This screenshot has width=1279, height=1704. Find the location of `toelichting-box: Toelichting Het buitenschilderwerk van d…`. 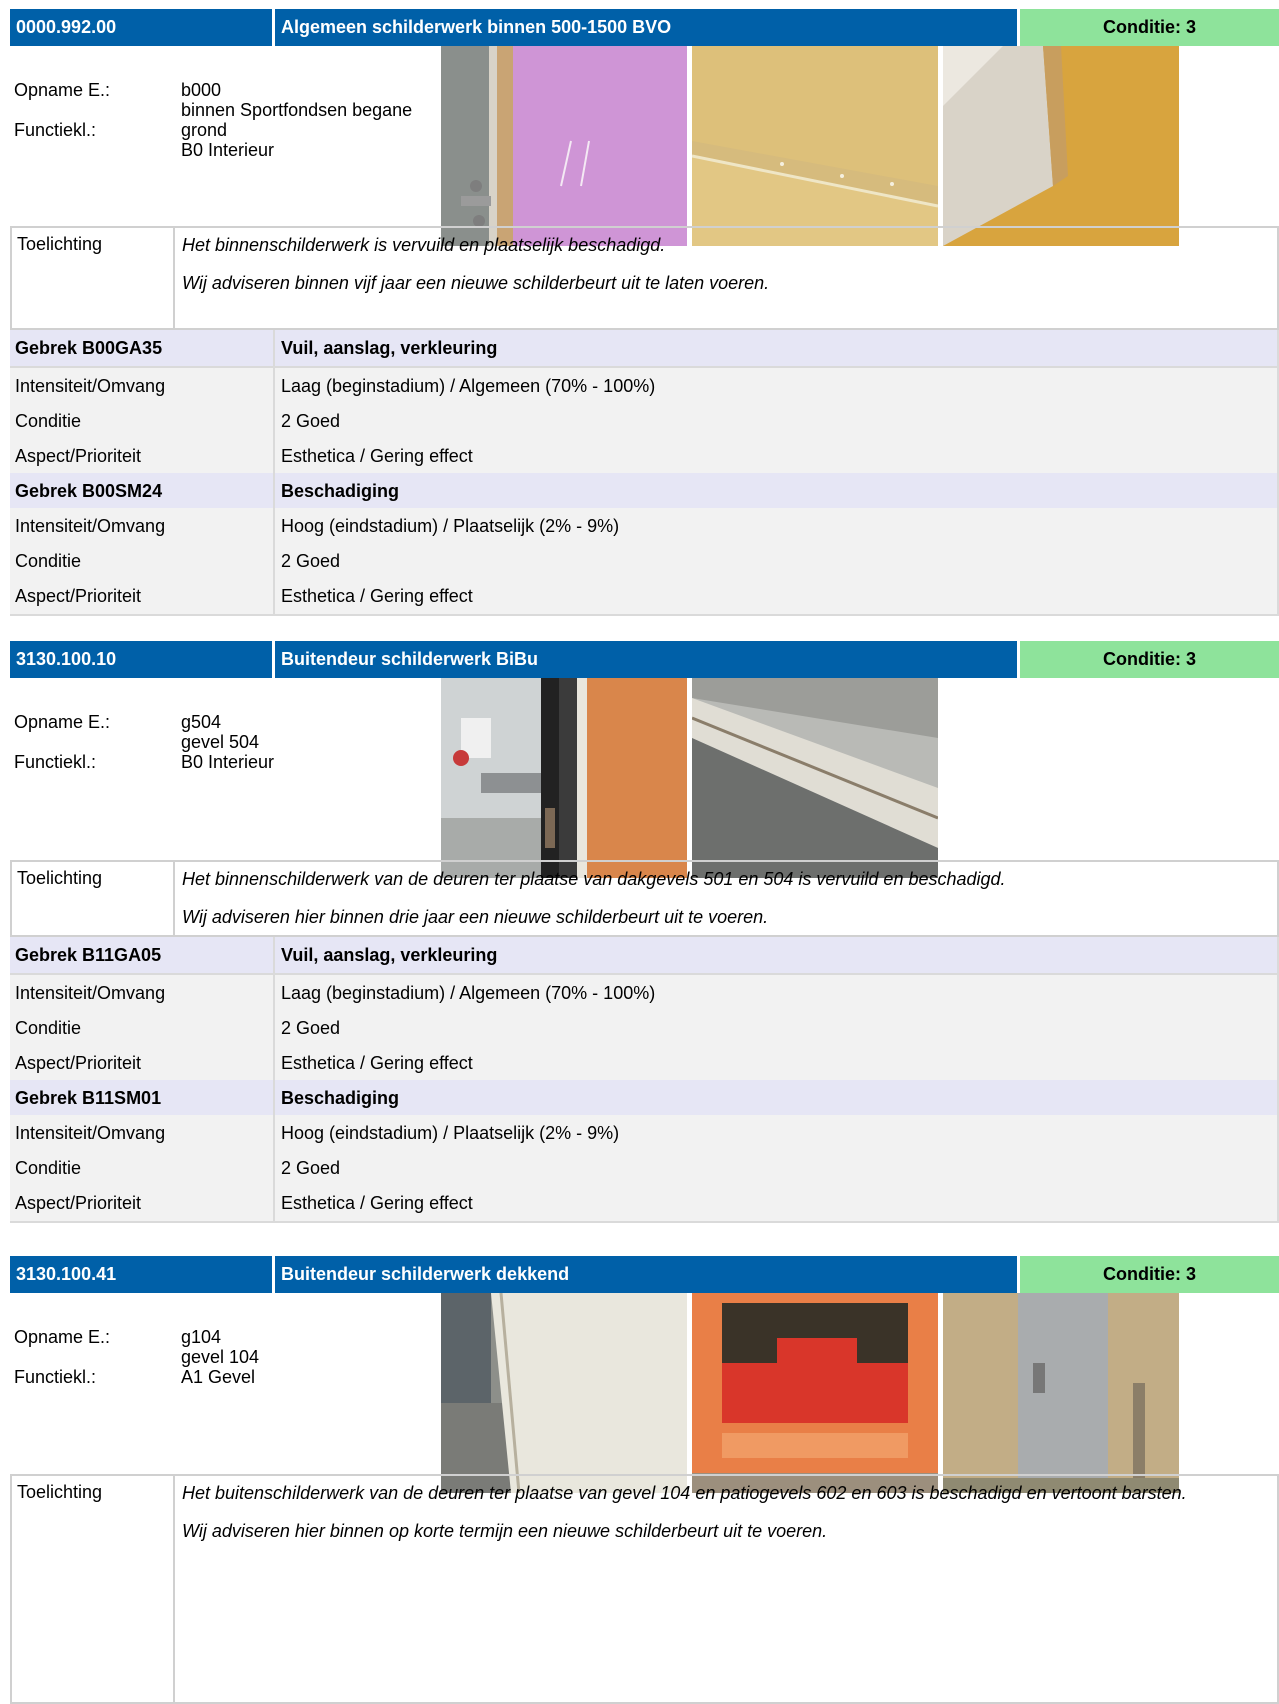

toelichting-box: Toelichting Het buitenschilderwerk van d… is located at coordinates (644, 1589).